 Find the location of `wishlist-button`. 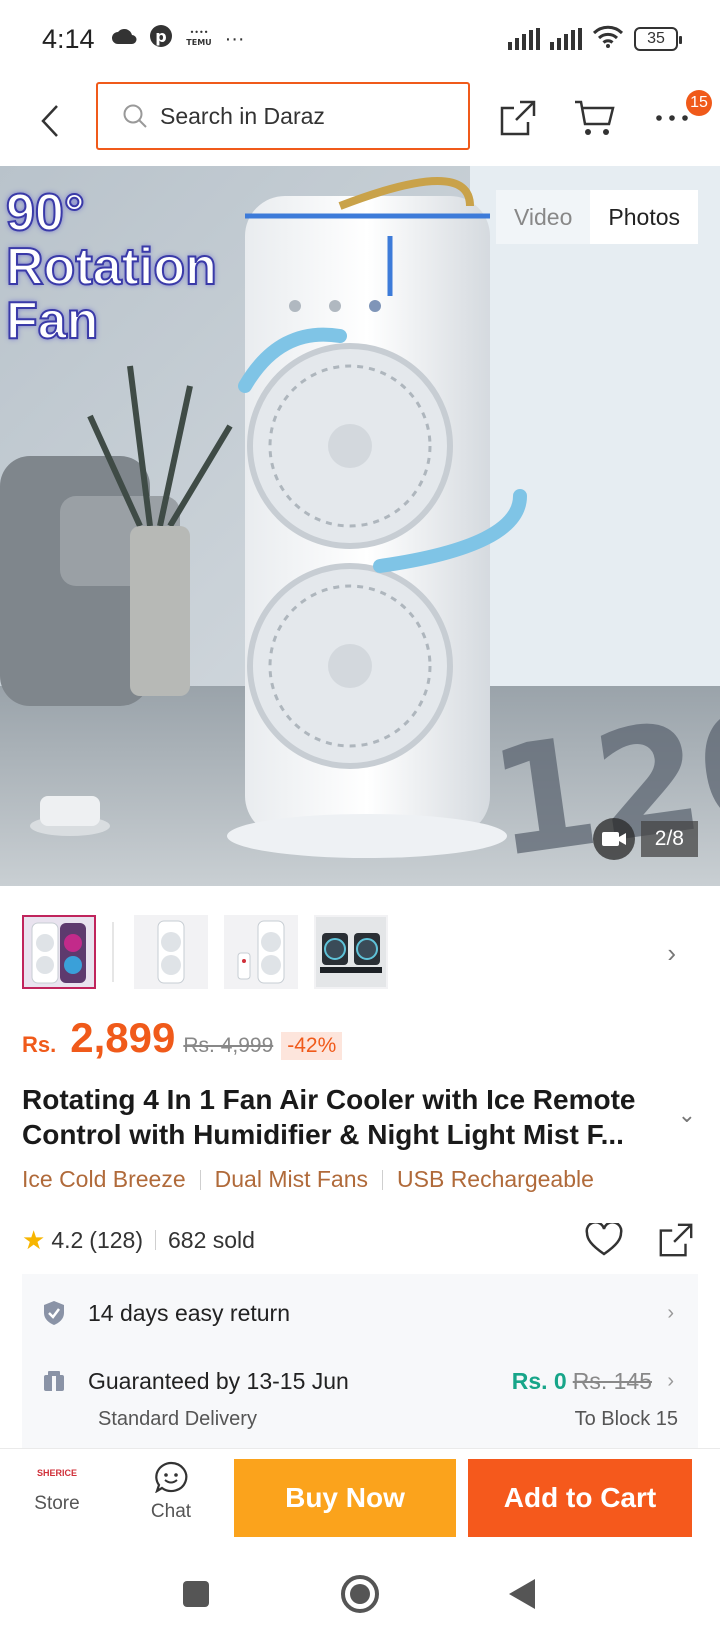

wishlist-button is located at coordinates (604, 1240).